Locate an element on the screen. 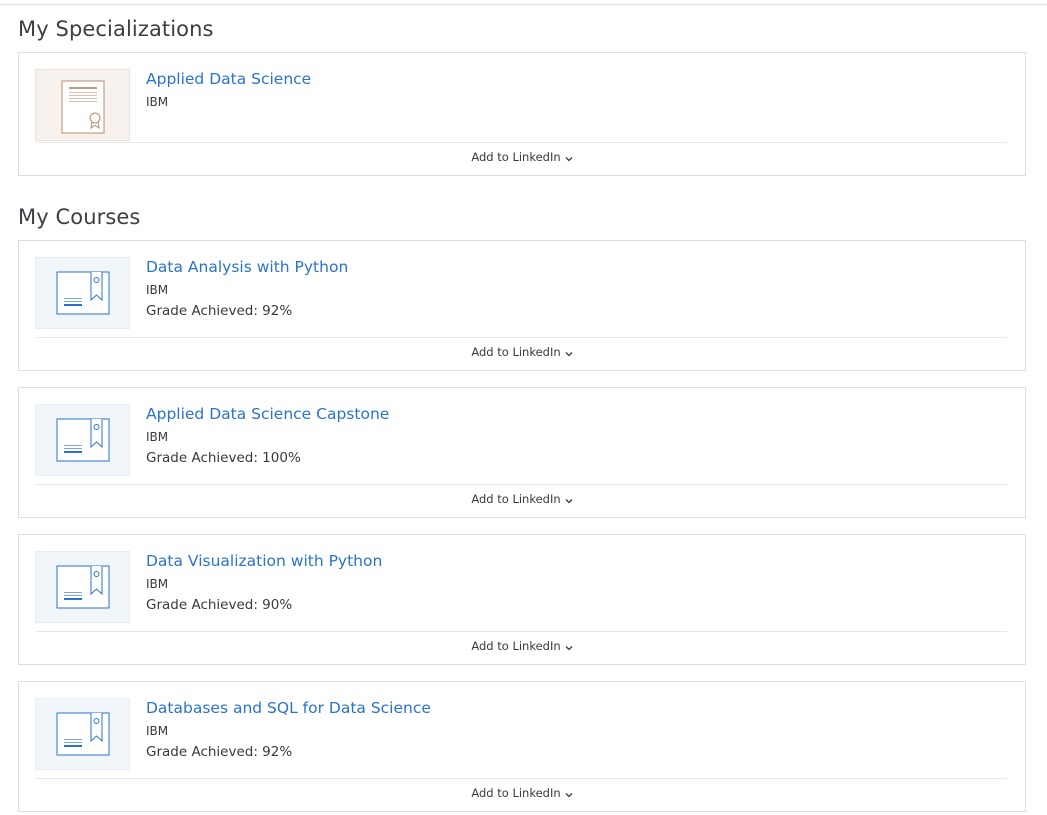 Image resolution: width=1047 pixels, height=815 pixels. specialization-title-link: Applied Data Science is located at coordinates (228, 79).